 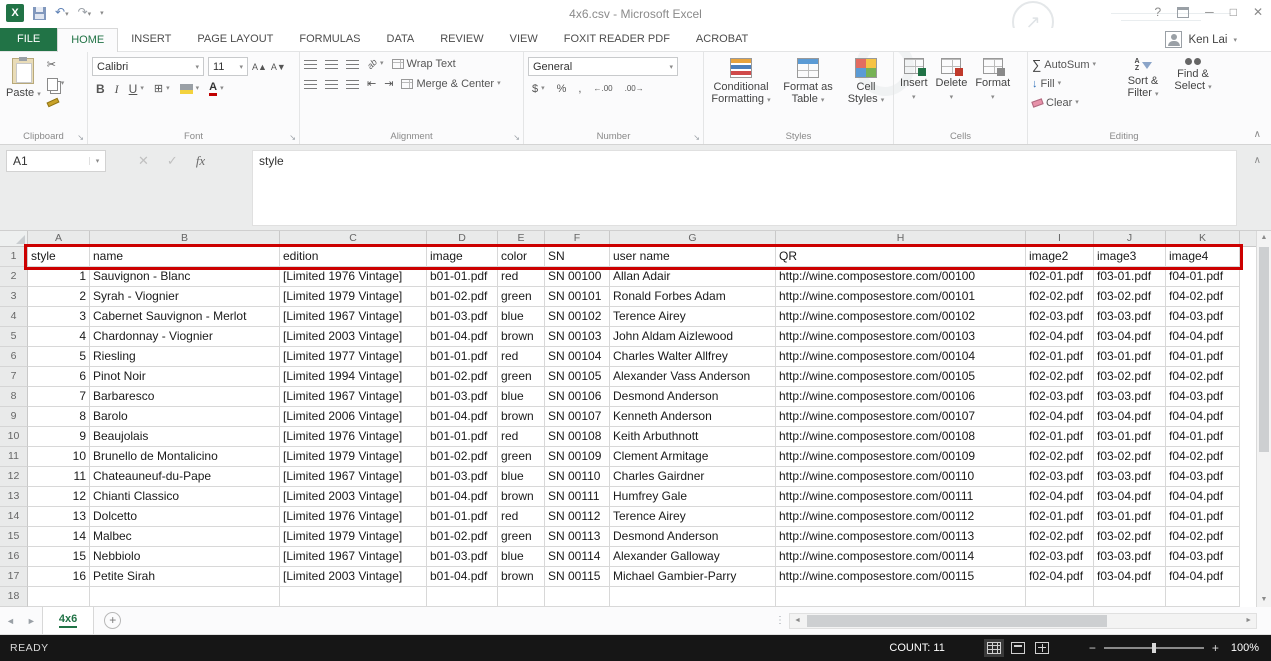 I want to click on cell-H4: http://wine.composestore.com/00102, so click(x=901, y=317).